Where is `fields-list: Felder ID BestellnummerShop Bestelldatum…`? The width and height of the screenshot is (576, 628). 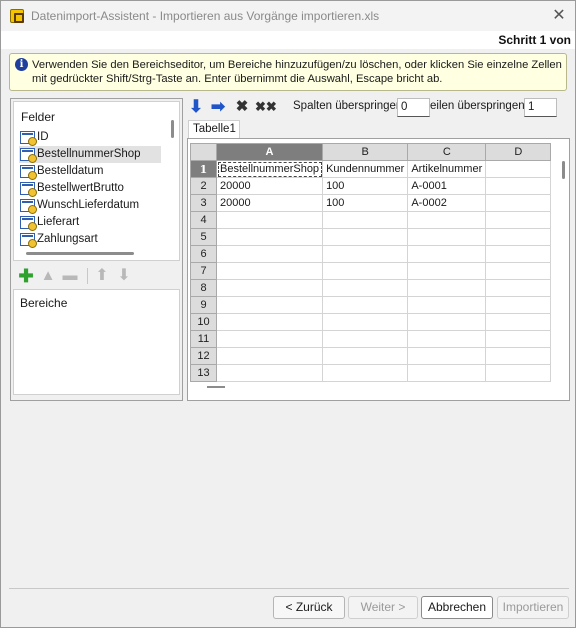 fields-list: Felder ID BestellnummerShop Bestelldatum… is located at coordinates (96, 181).